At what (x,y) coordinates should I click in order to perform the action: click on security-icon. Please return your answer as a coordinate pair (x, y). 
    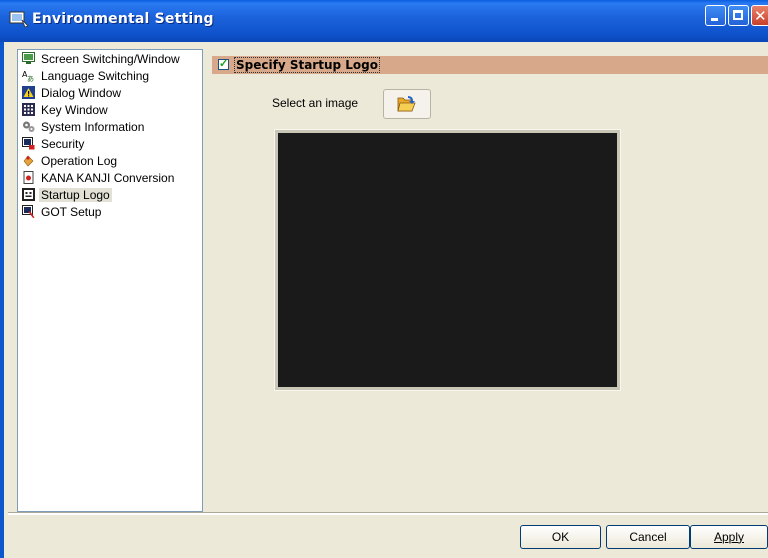
    Looking at the image, I should click on (28, 143).